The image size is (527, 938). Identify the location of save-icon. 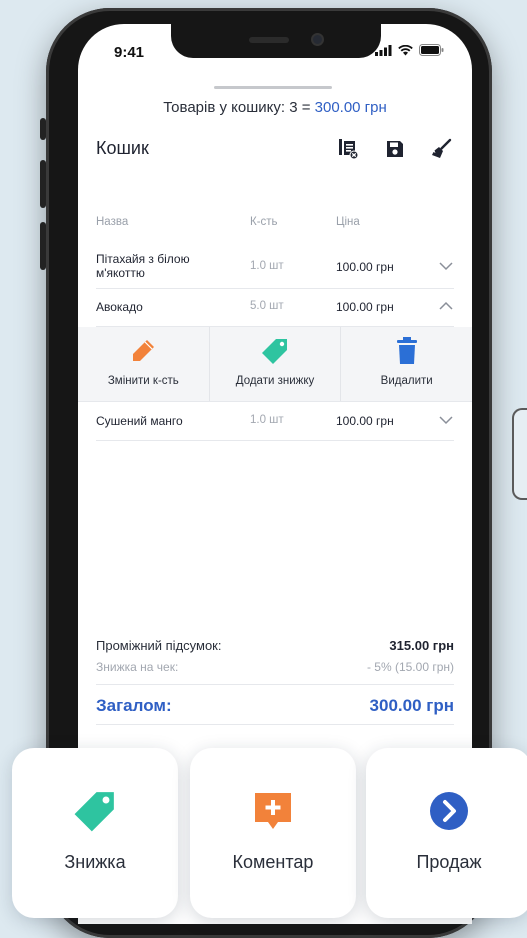
(395, 149).